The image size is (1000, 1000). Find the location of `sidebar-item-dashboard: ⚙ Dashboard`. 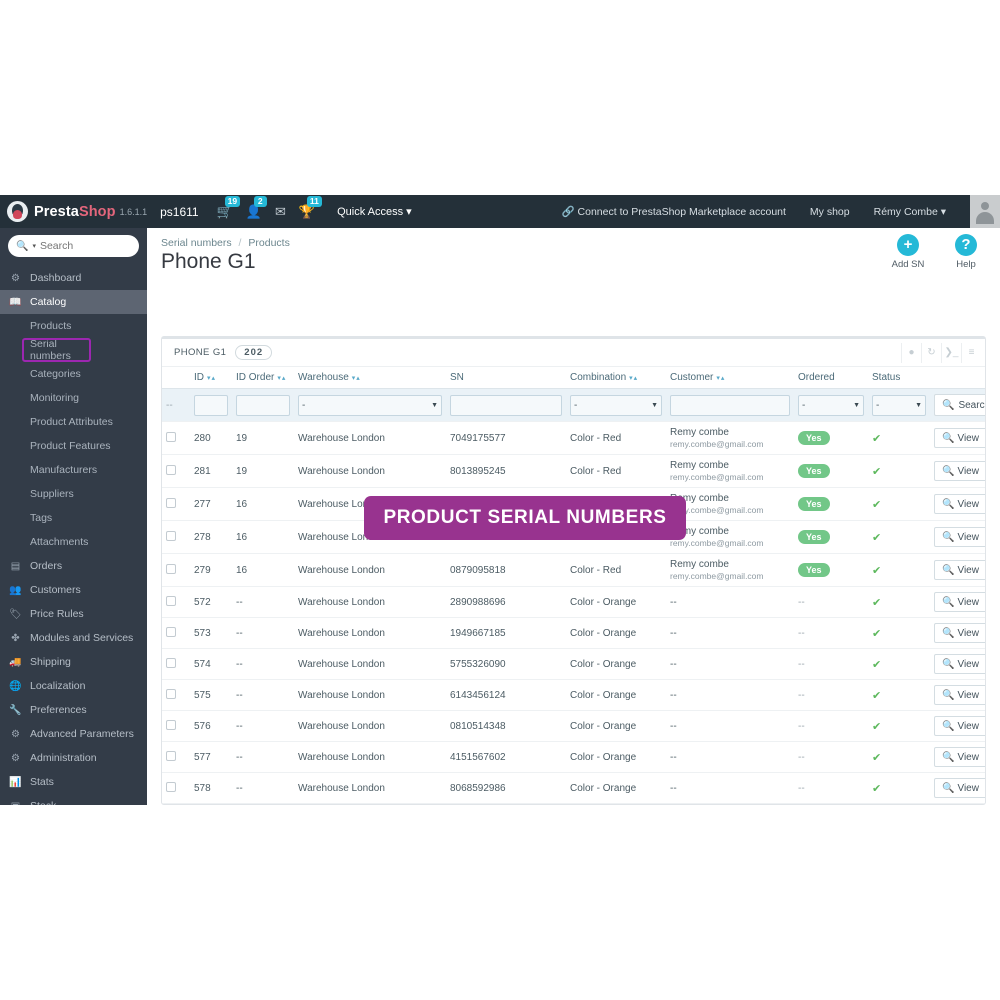

sidebar-item-dashboard: ⚙ Dashboard is located at coordinates (73, 278).